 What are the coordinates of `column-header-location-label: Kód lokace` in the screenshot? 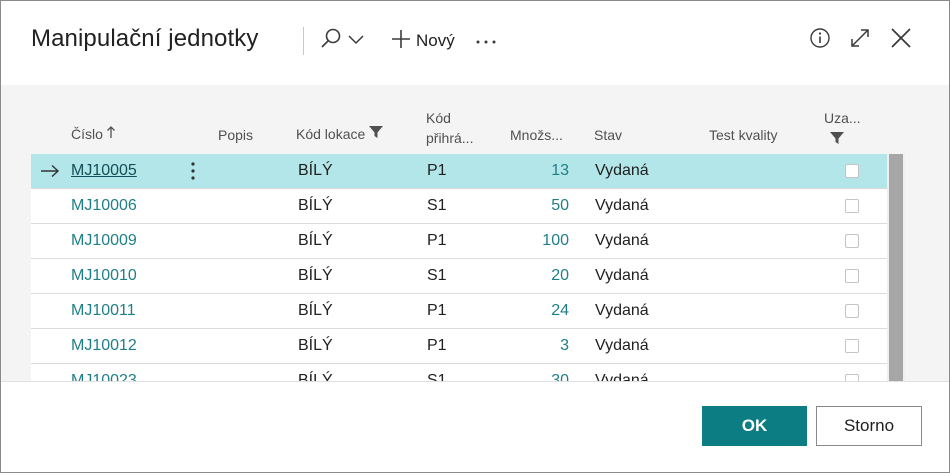 It's located at (331, 133).